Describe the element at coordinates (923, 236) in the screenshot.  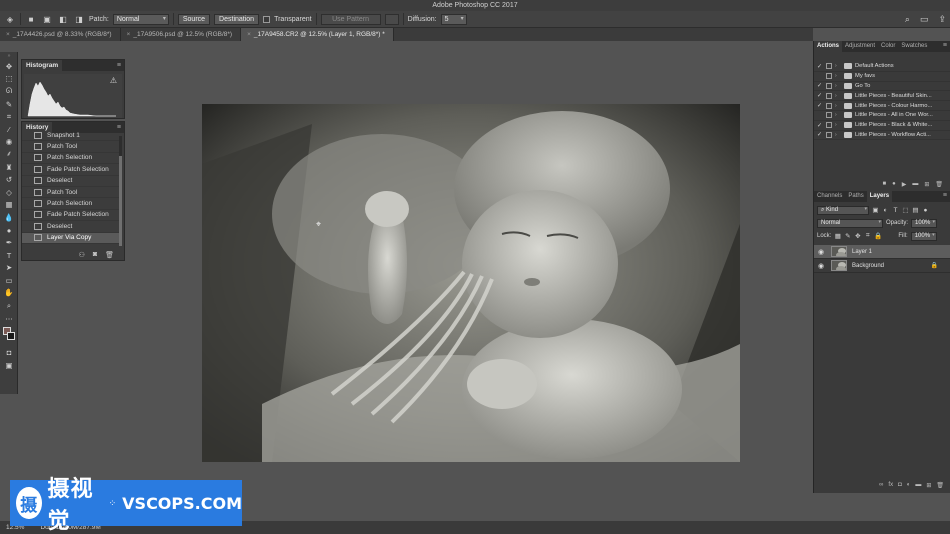
I see `fill-input: 100%` at that location.